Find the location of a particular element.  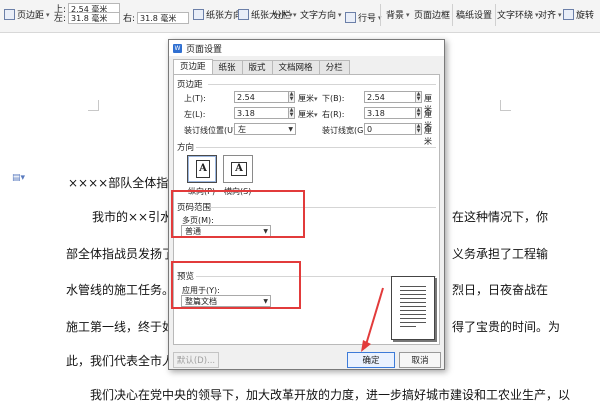

right-margin-label: 右(R): is located at coordinates (333, 114).